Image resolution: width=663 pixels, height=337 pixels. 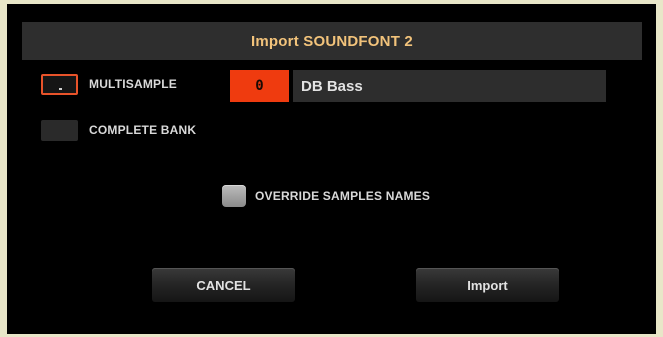 What do you see at coordinates (223, 285) in the screenshot?
I see `cancel-button: CANCEL` at bounding box center [223, 285].